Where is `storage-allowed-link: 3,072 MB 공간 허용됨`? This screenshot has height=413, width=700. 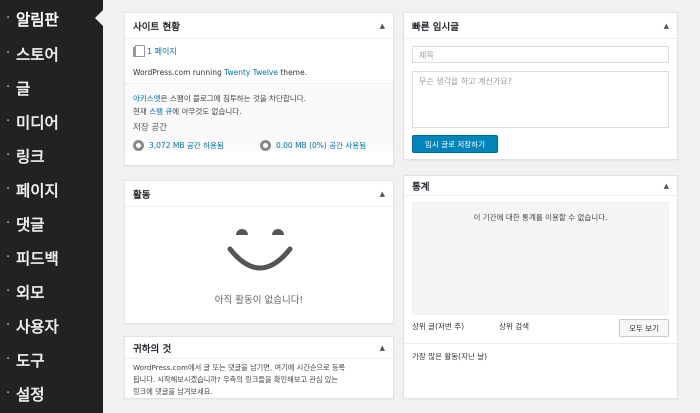
storage-allowed-link: 3,072 MB 공간 허용됨 is located at coordinates (186, 145).